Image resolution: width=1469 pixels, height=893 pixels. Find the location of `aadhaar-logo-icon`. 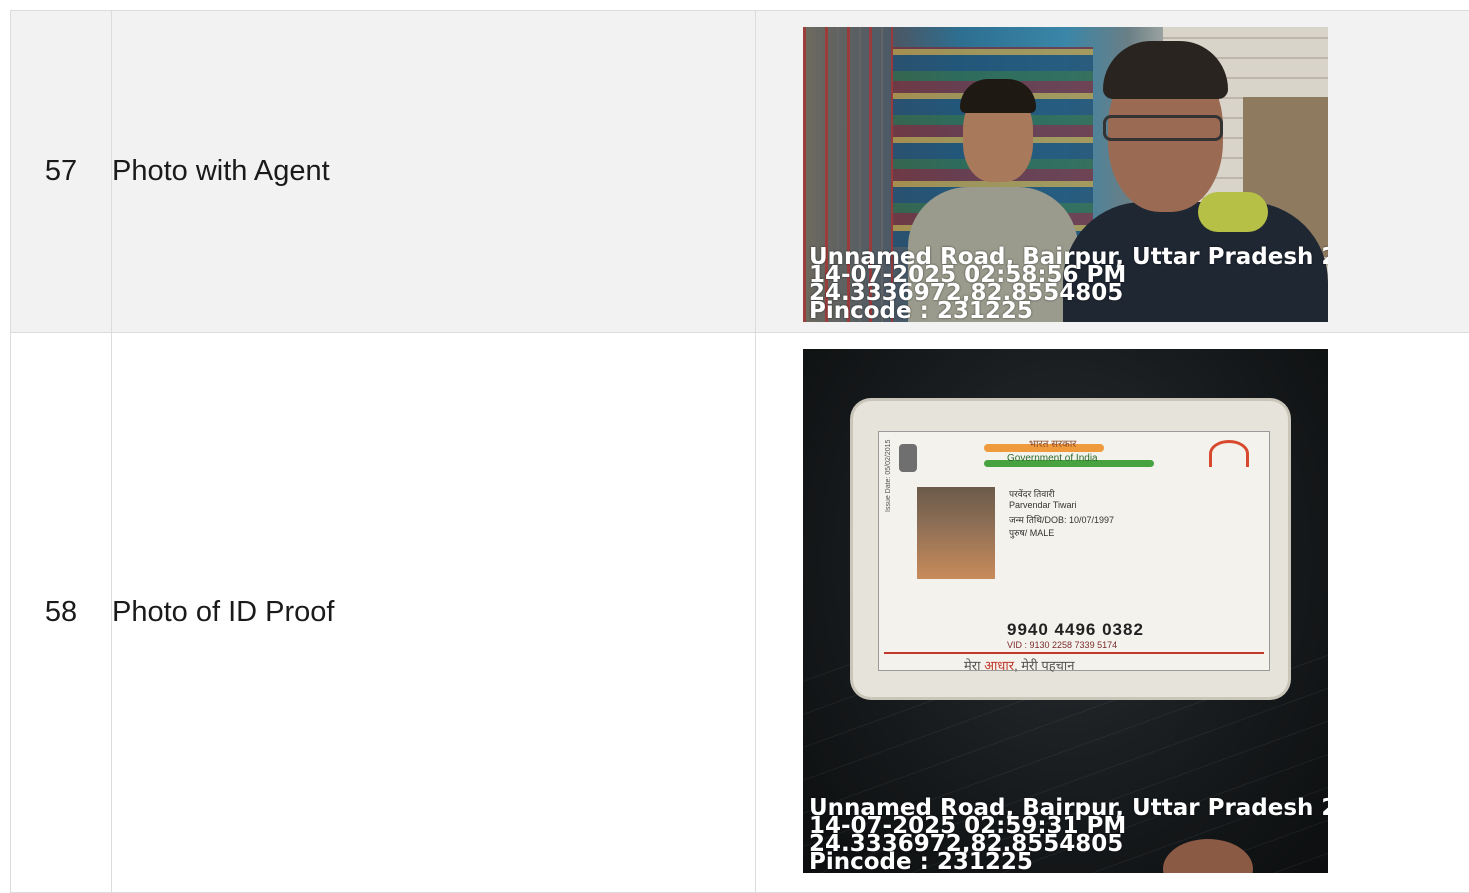

aadhaar-logo-icon is located at coordinates (1229, 453).